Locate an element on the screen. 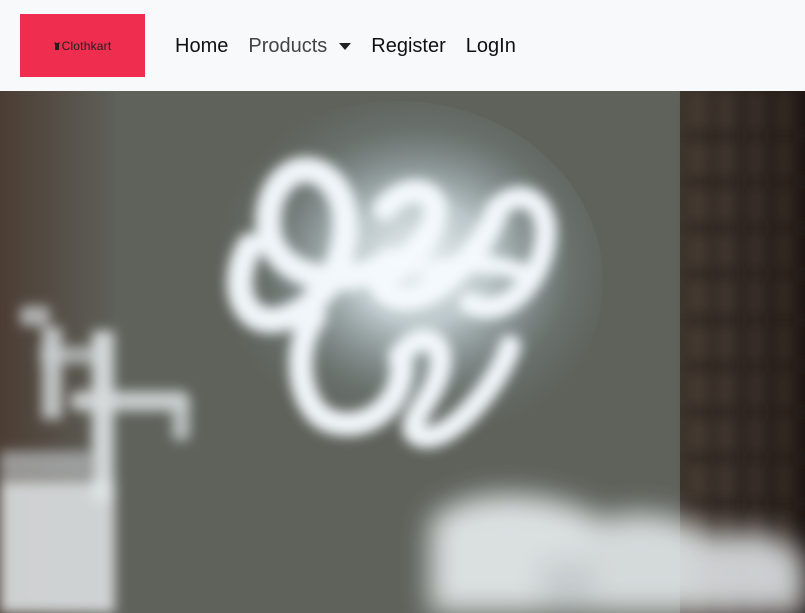 The image size is (805, 613). nav-products-dropdown: Products is located at coordinates (300, 45).